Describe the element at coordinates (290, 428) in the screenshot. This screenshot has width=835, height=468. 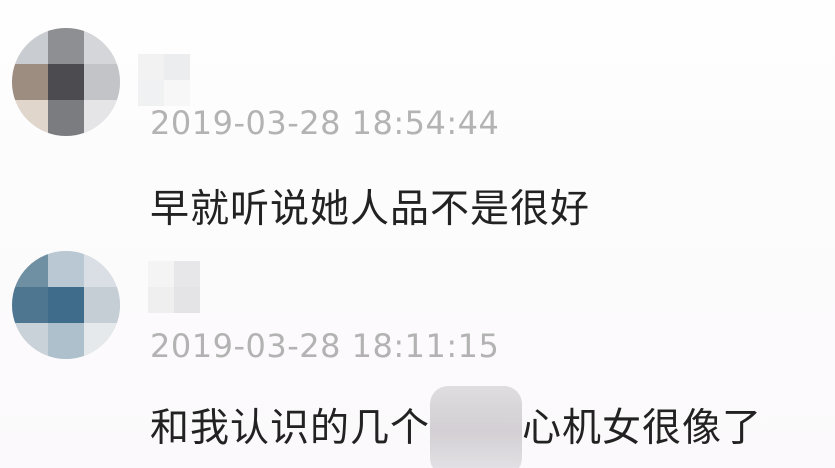
I see `comment-text-before: 和我认识的几个` at that location.